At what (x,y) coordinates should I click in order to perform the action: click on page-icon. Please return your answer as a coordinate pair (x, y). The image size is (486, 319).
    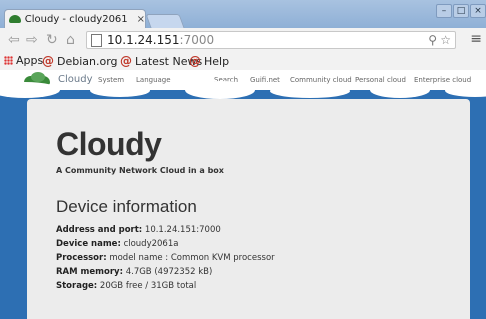
    Looking at the image, I should click on (96, 40).